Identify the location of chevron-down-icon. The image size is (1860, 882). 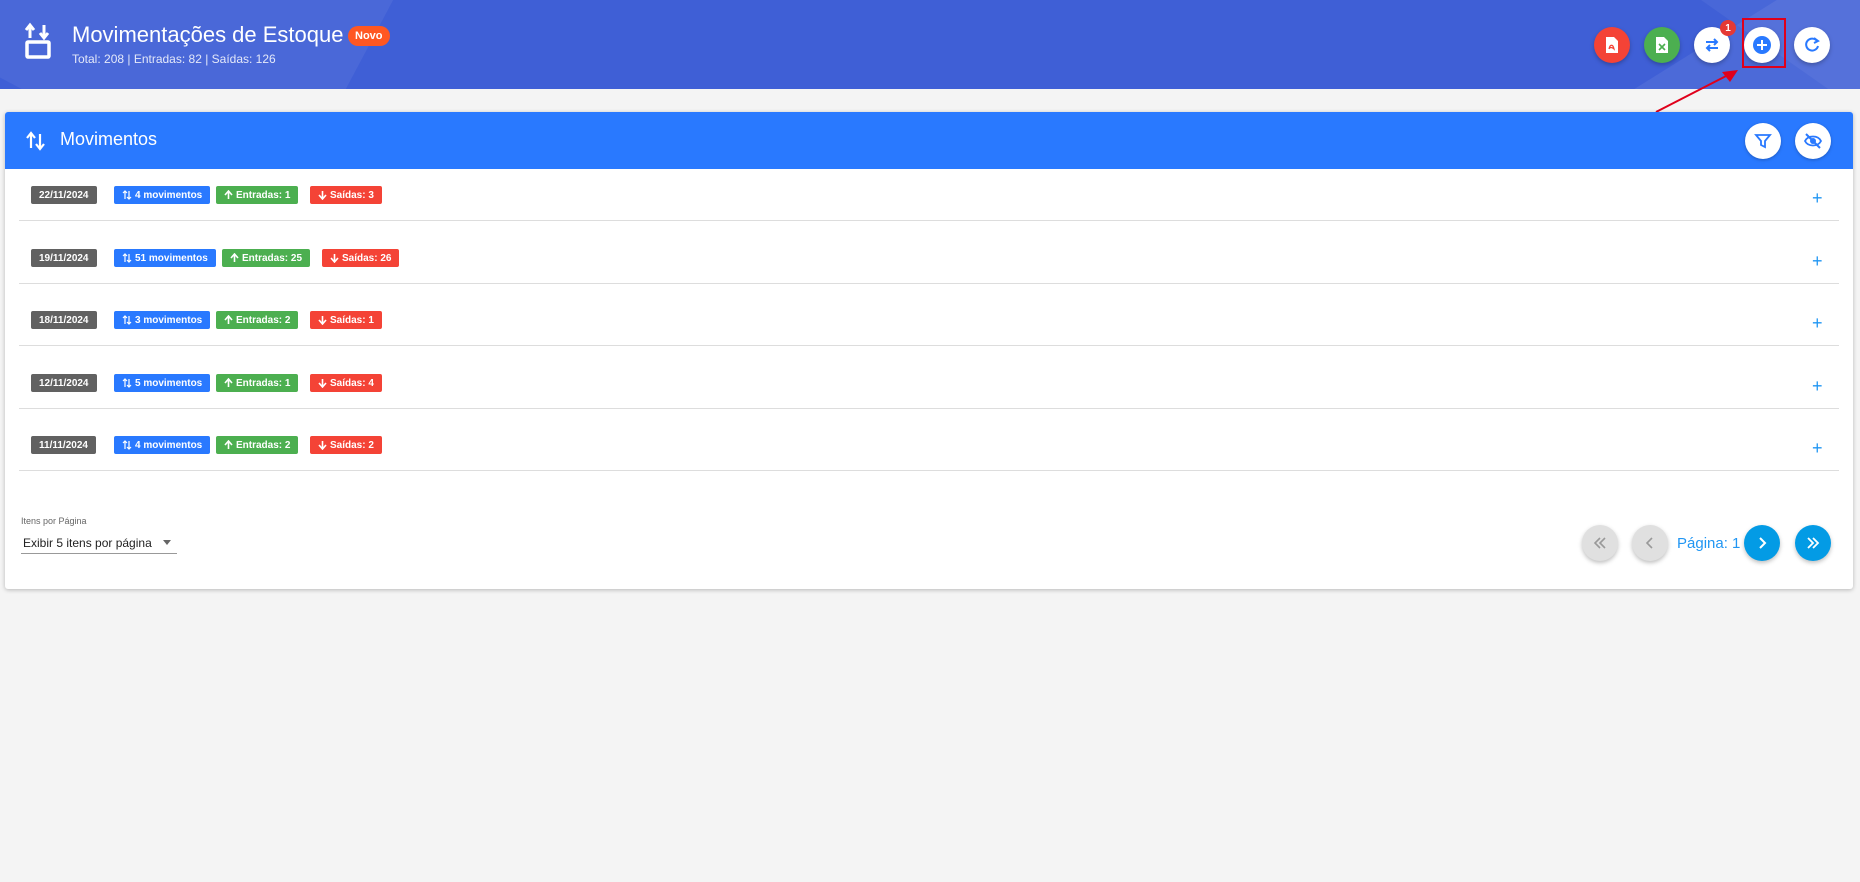
(167, 542).